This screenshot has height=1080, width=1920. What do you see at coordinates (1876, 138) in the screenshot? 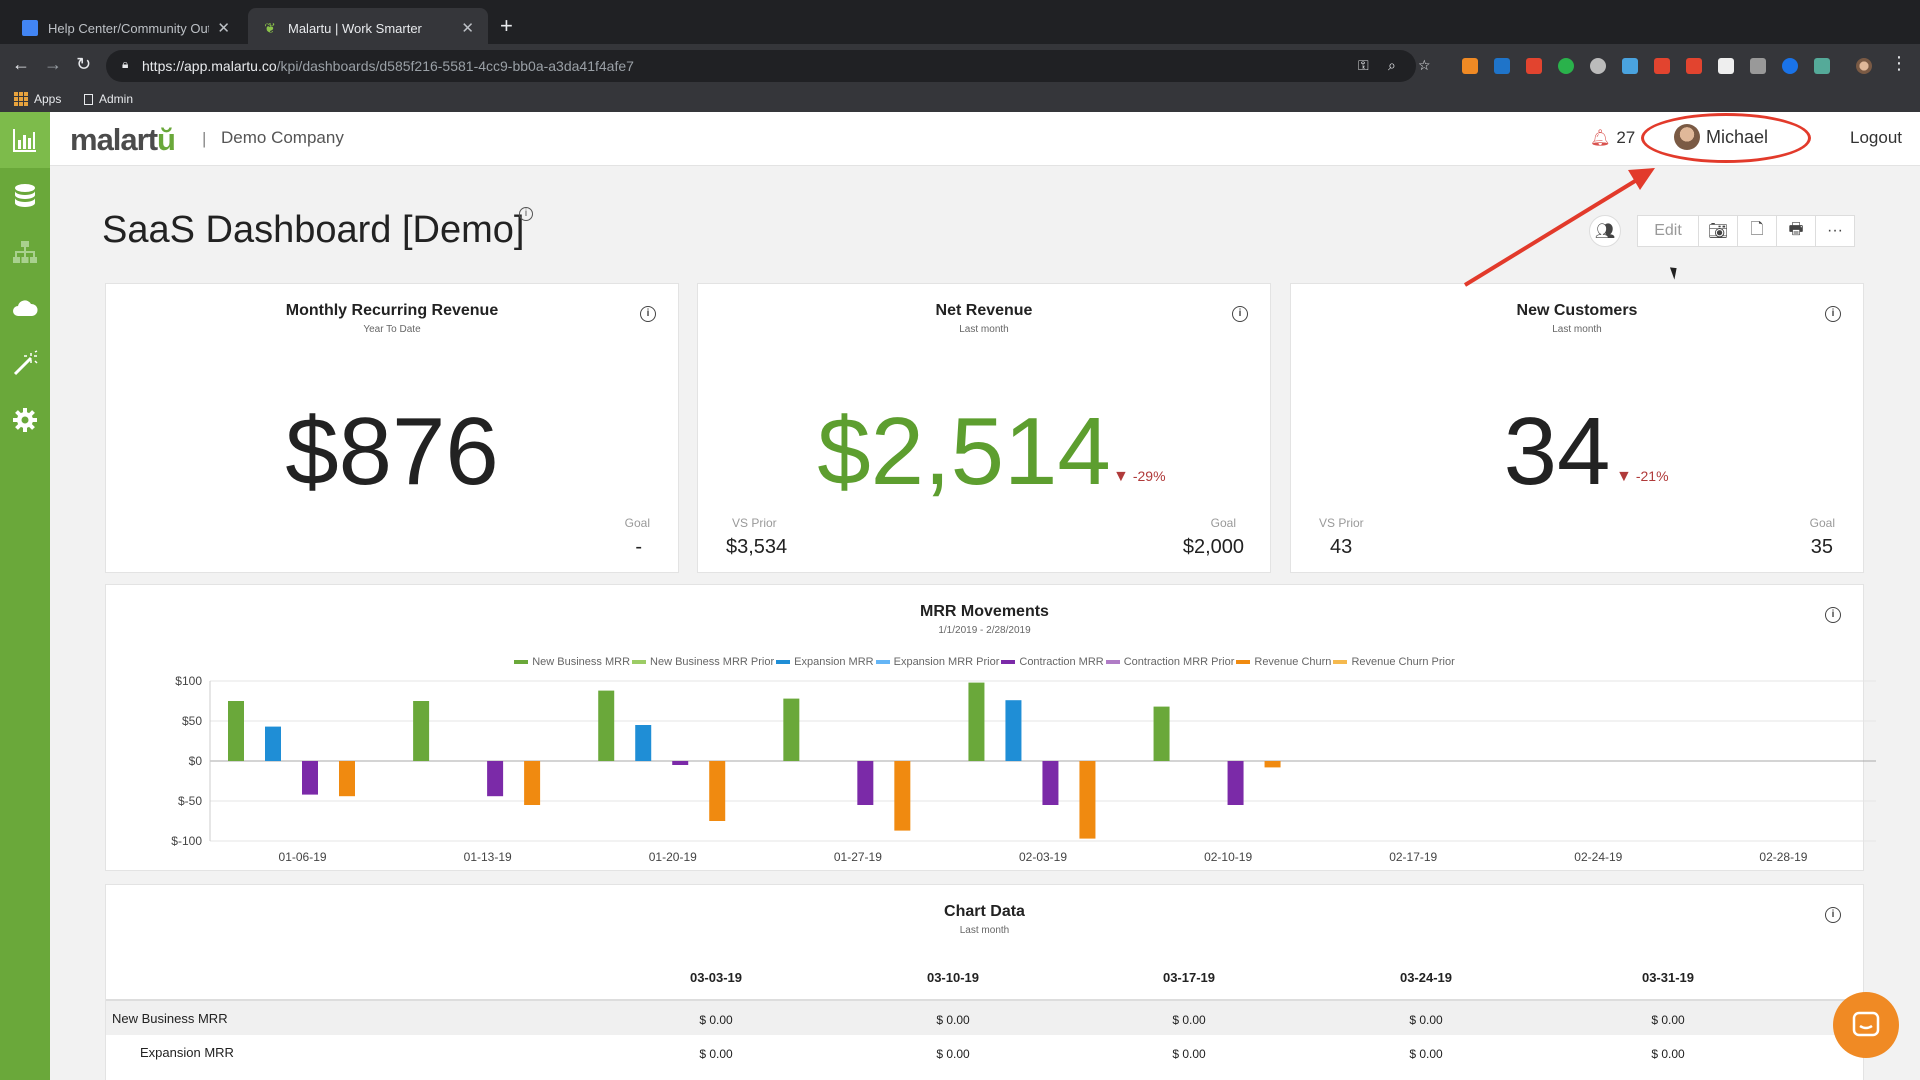
I see `logout-link: Logout` at bounding box center [1876, 138].